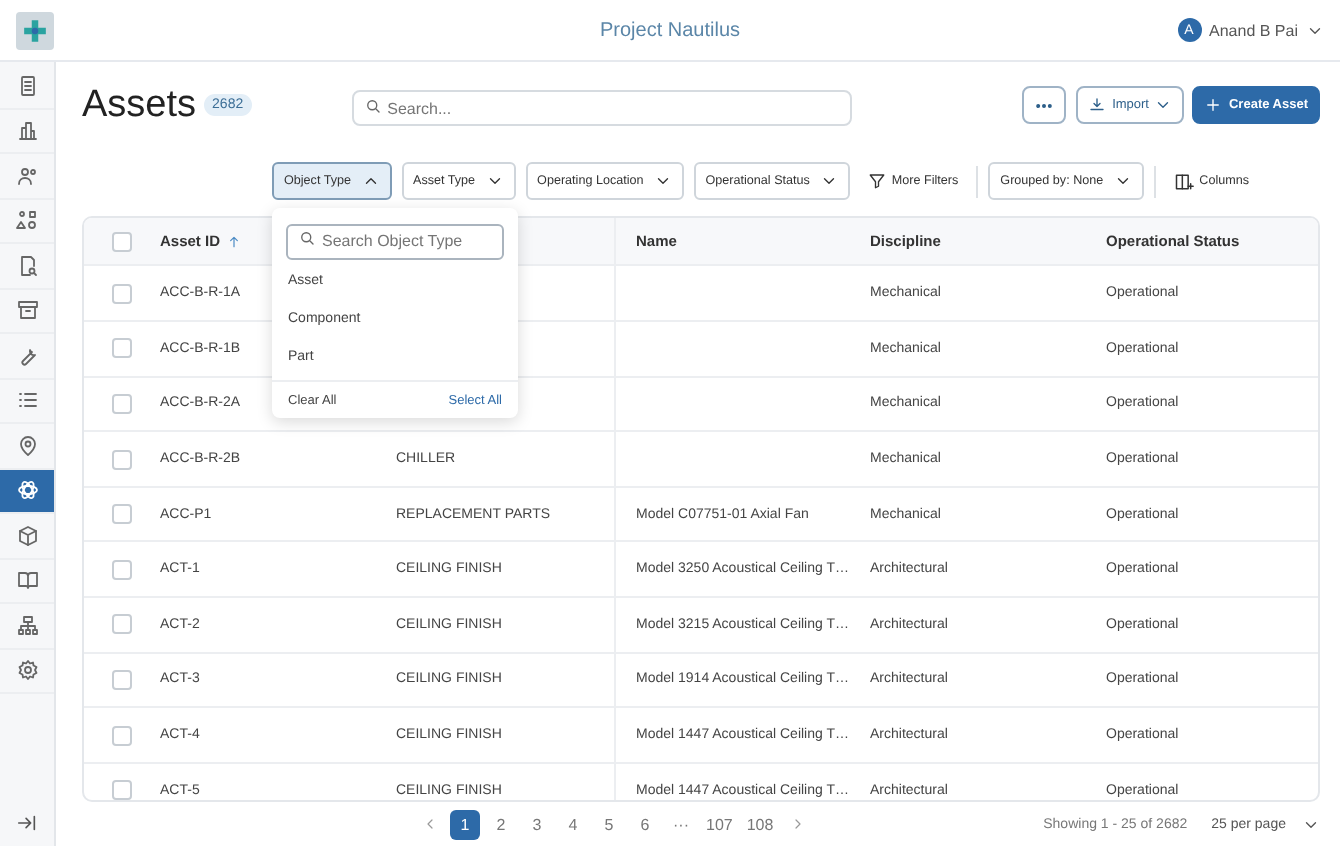  What do you see at coordinates (27, 85) in the screenshot?
I see `document-icon` at bounding box center [27, 85].